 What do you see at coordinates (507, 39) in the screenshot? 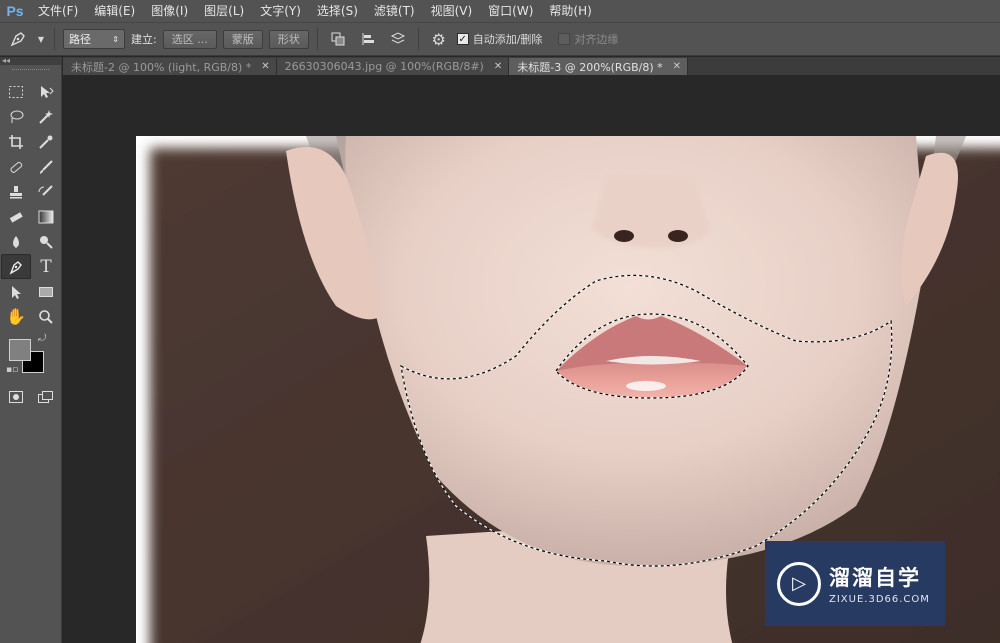
I see `auto-add-delete-label: 自动添加/删除` at bounding box center [507, 39].